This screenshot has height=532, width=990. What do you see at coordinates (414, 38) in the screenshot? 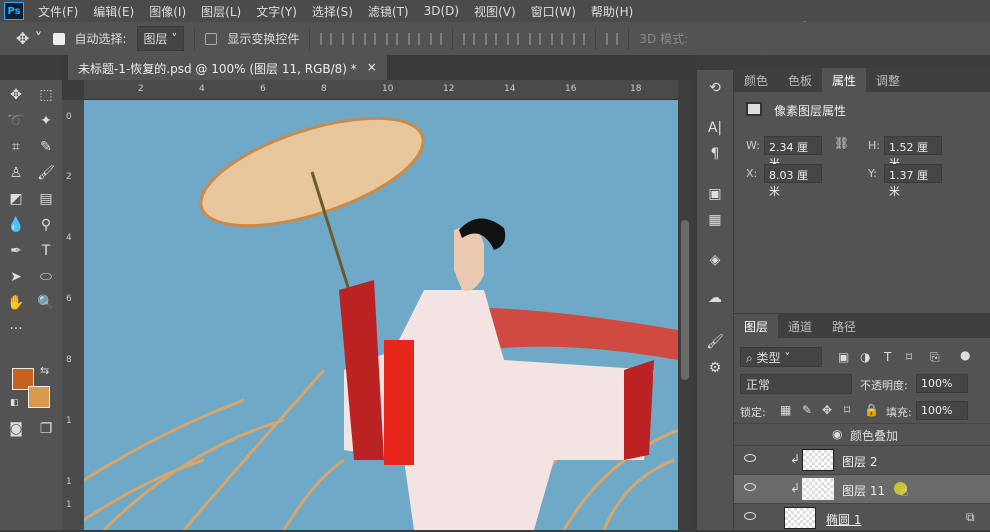
I see `align-hcenter-icon` at bounding box center [414, 38].